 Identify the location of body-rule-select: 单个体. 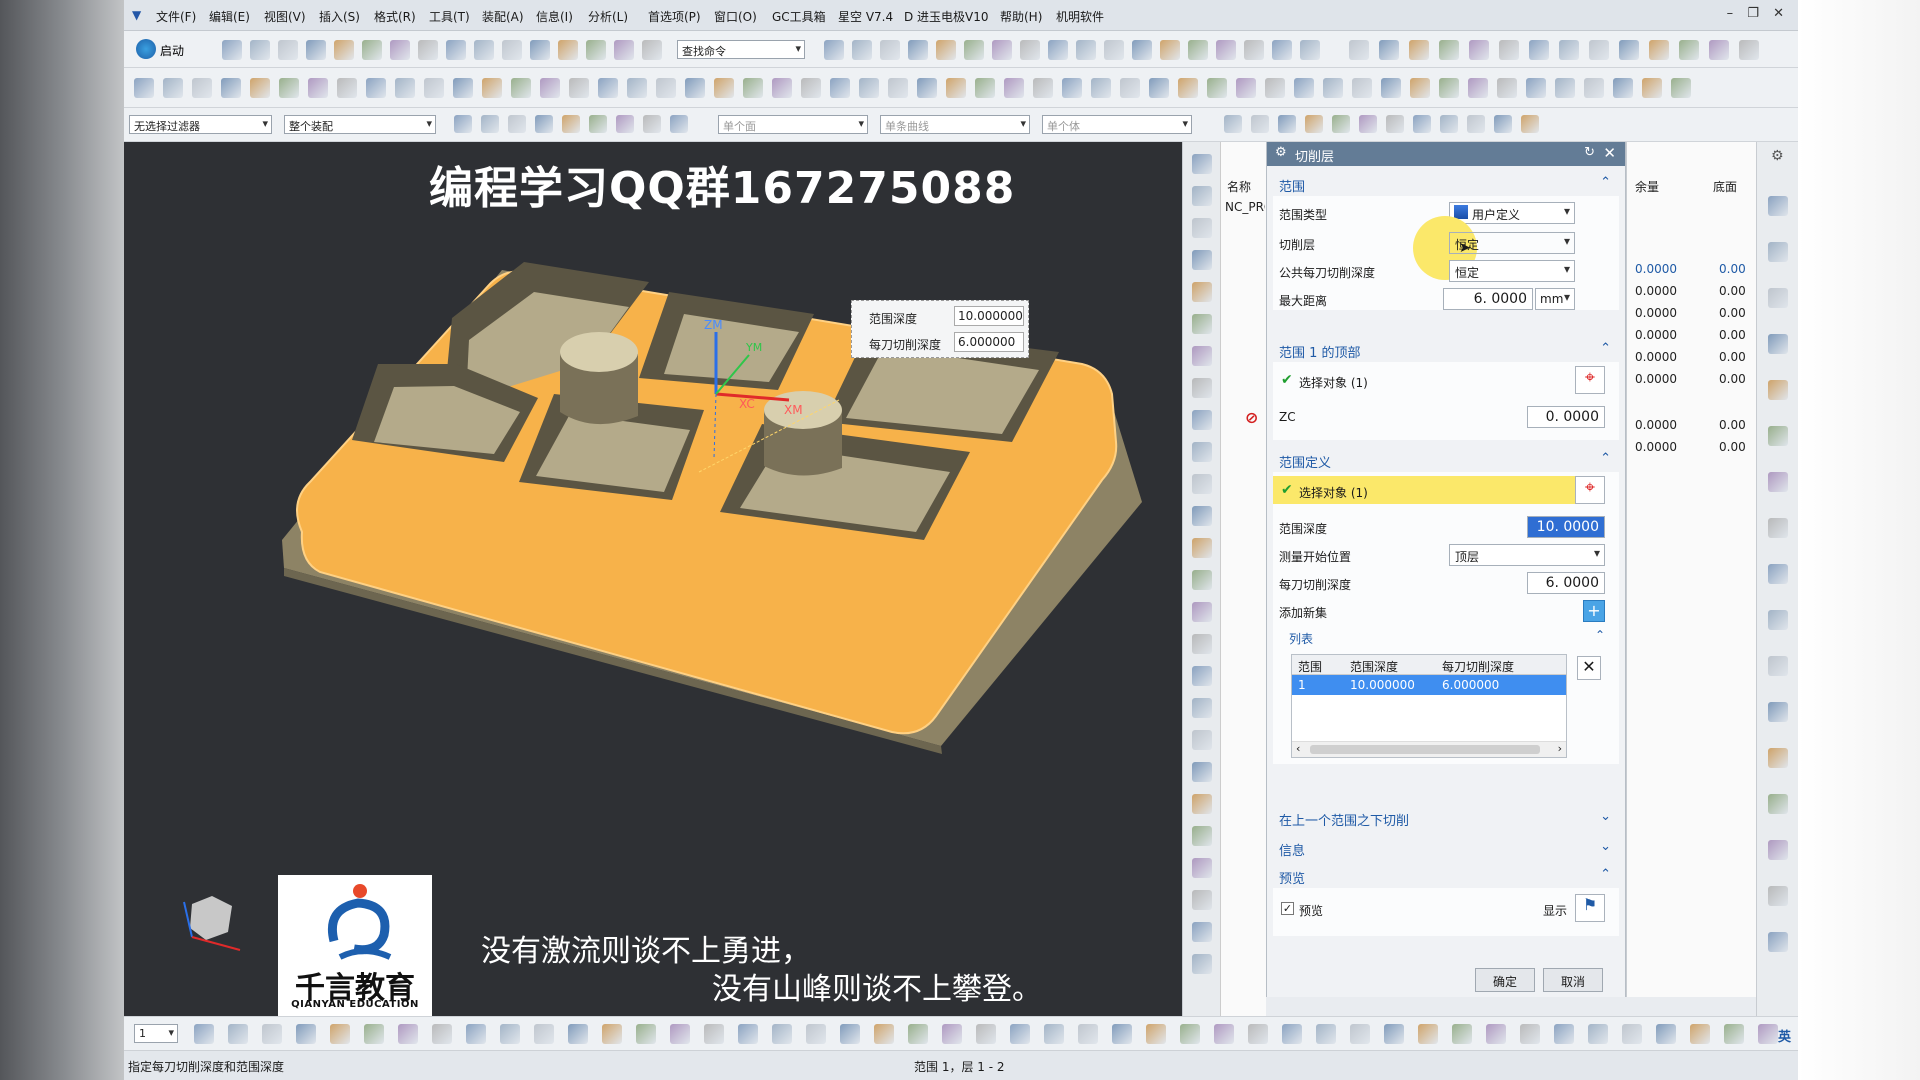
(1117, 124).